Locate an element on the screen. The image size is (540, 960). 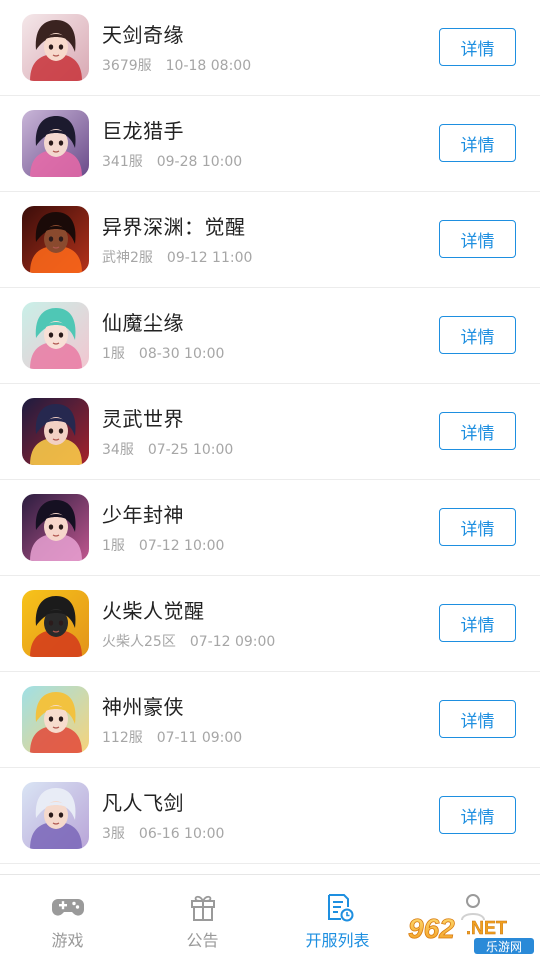
server-name: 3679服 is located at coordinates (127, 66).